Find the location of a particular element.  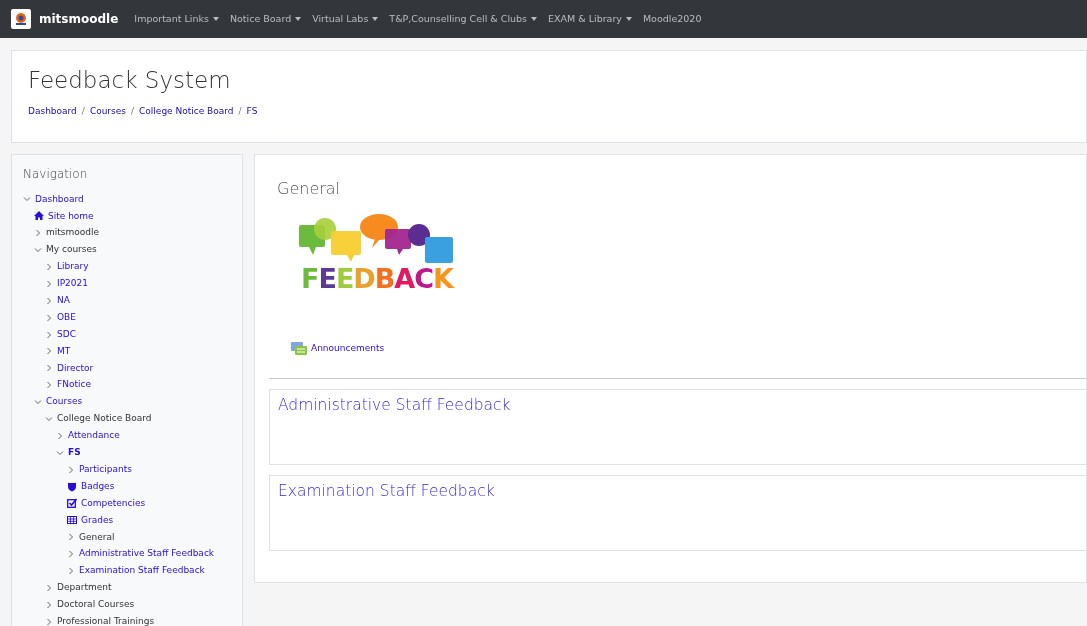

tree-item: Participants is located at coordinates (105, 469).